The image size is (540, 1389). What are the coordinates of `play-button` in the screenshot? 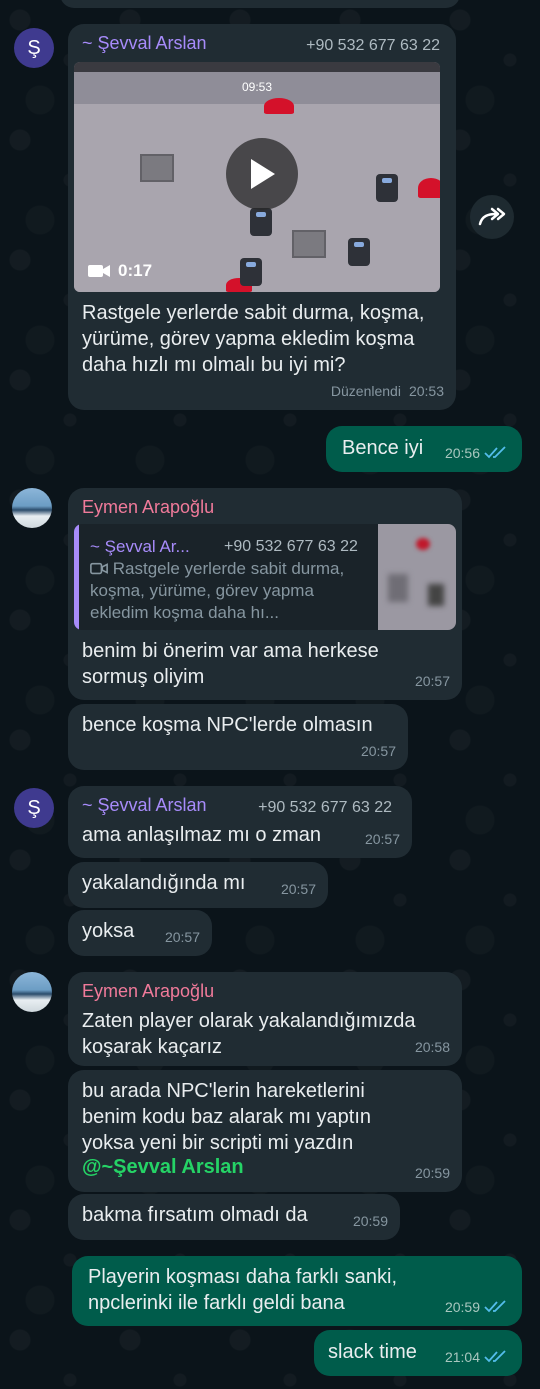 It's located at (262, 174).